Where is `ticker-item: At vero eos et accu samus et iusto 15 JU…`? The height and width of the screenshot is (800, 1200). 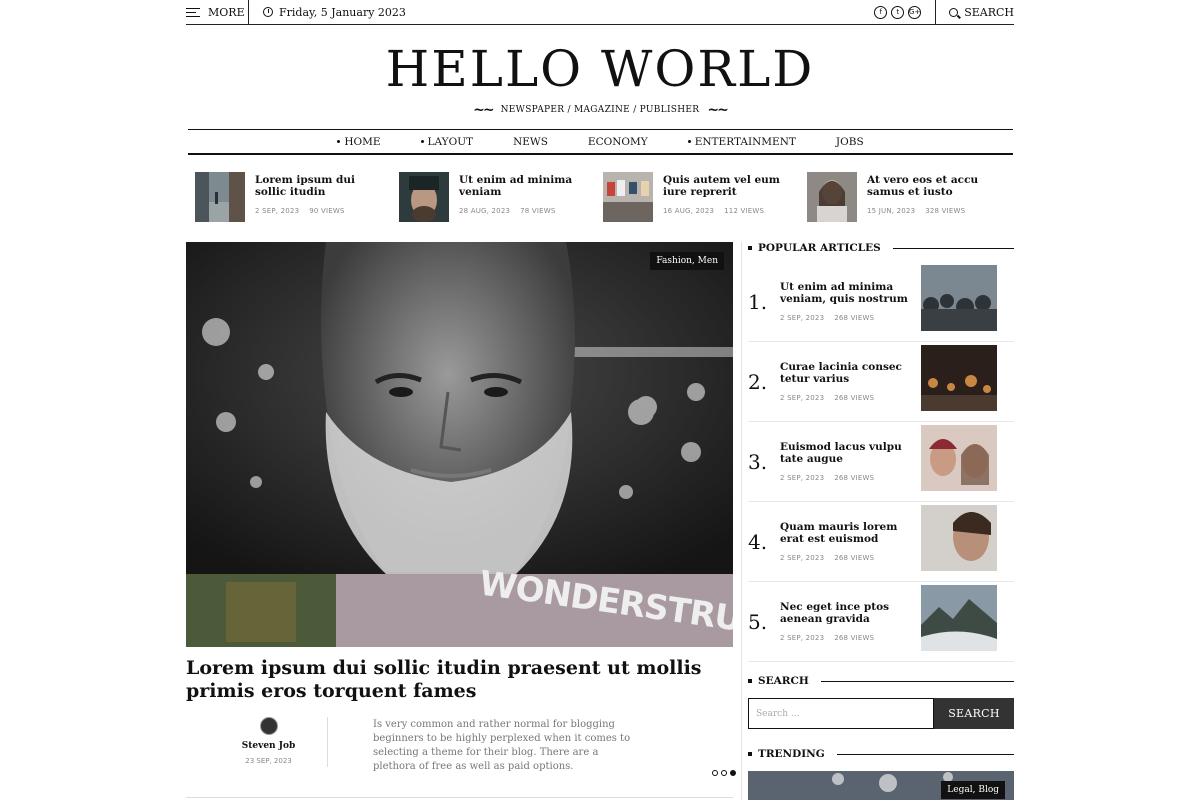 ticker-item: At vero eos et accu samus et iusto 15 JU… is located at coordinates (909, 197).